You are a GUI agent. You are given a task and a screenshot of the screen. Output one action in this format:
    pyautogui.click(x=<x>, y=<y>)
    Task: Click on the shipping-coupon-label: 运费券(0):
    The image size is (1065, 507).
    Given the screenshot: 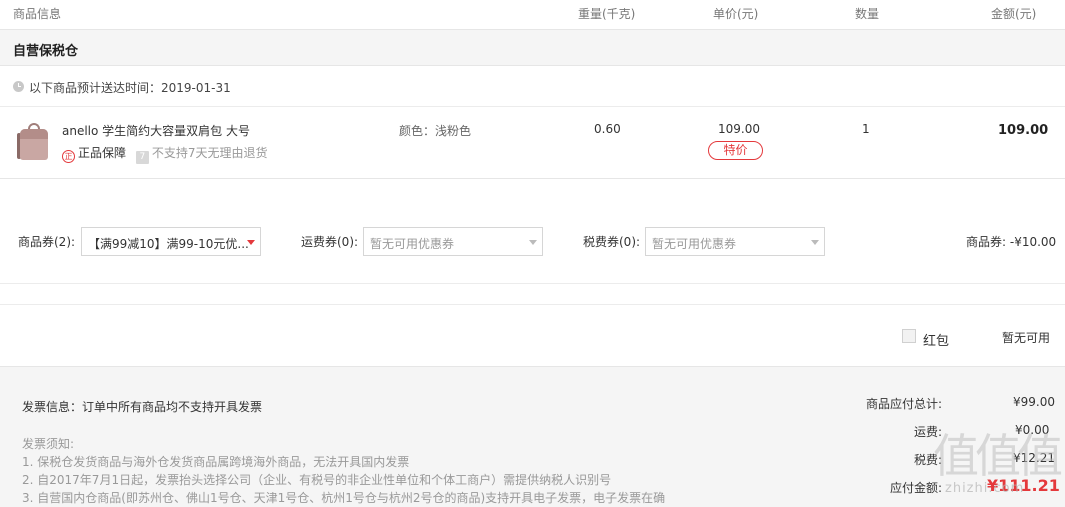 What is the action you would take?
    pyautogui.click(x=330, y=242)
    